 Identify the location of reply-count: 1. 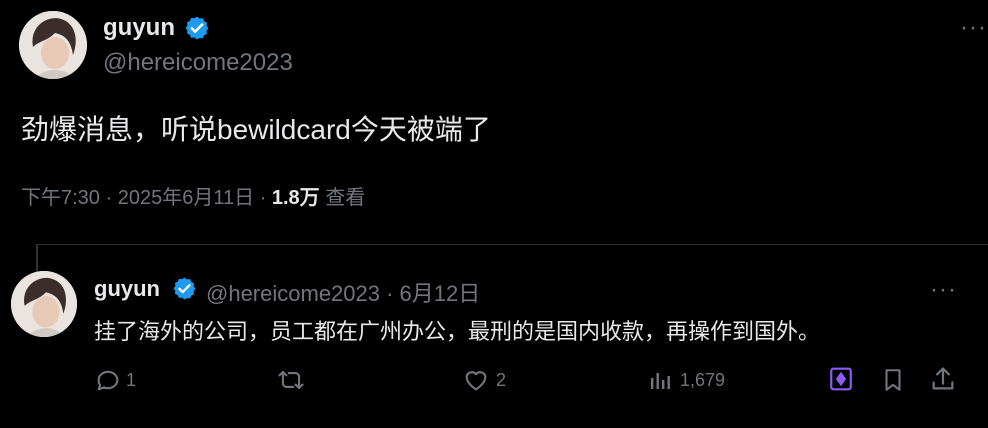
(131, 379).